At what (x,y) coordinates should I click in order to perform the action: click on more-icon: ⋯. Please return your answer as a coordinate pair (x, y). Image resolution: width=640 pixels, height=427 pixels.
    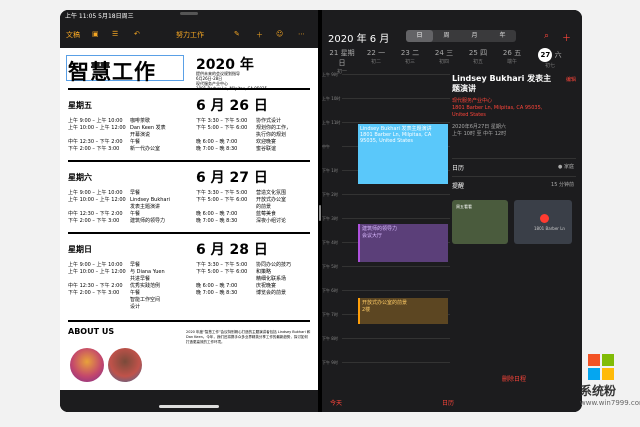
    Looking at the image, I should click on (301, 34).